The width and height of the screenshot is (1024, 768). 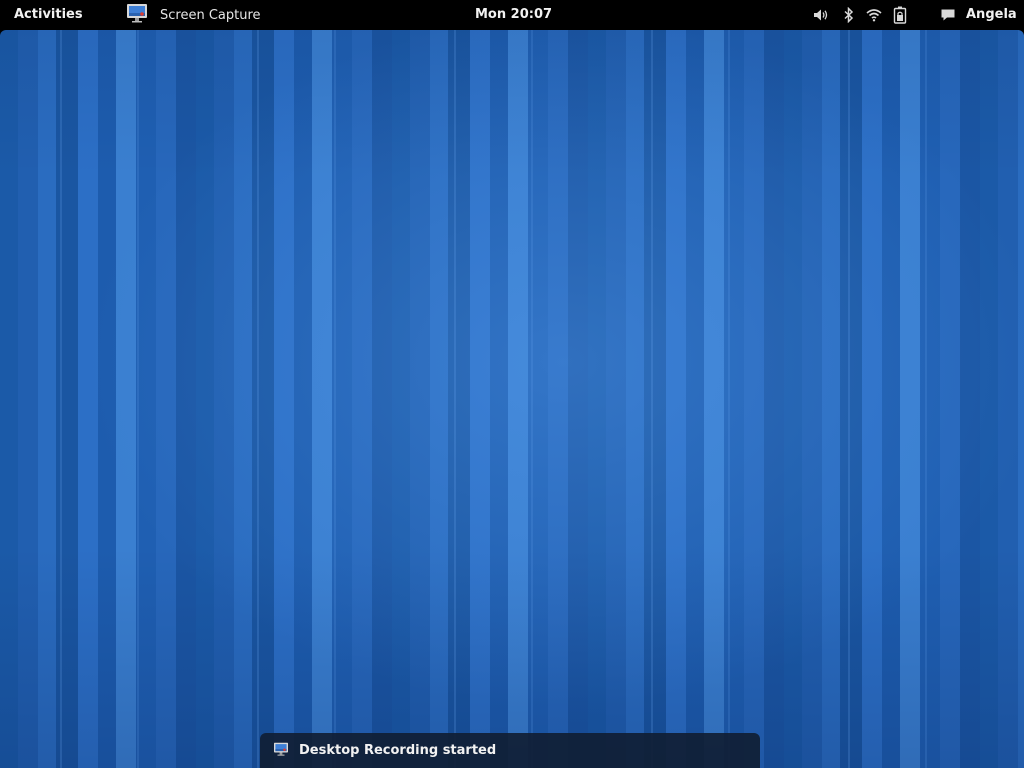 I want to click on bluetooth-icon, so click(x=849, y=15).